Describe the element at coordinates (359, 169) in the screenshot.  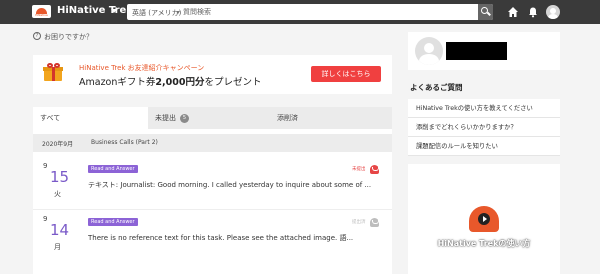
I see `status-label: 未提出` at that location.